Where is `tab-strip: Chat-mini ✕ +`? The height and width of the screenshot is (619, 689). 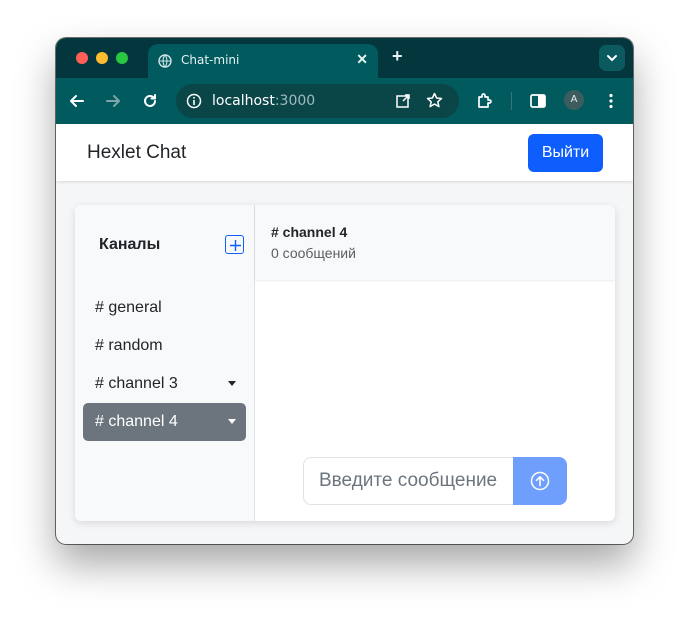
tab-strip: Chat-mini ✕ + is located at coordinates (344, 58).